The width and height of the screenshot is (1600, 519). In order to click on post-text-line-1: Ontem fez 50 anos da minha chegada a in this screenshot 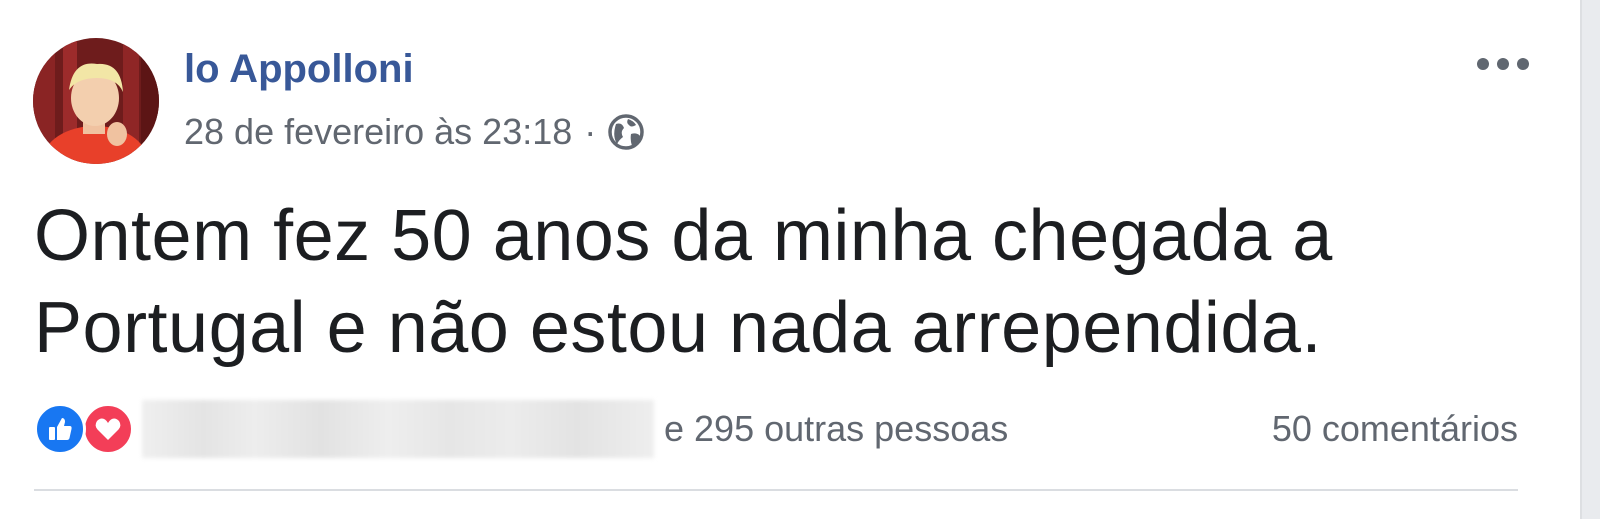, I will do `click(683, 236)`.